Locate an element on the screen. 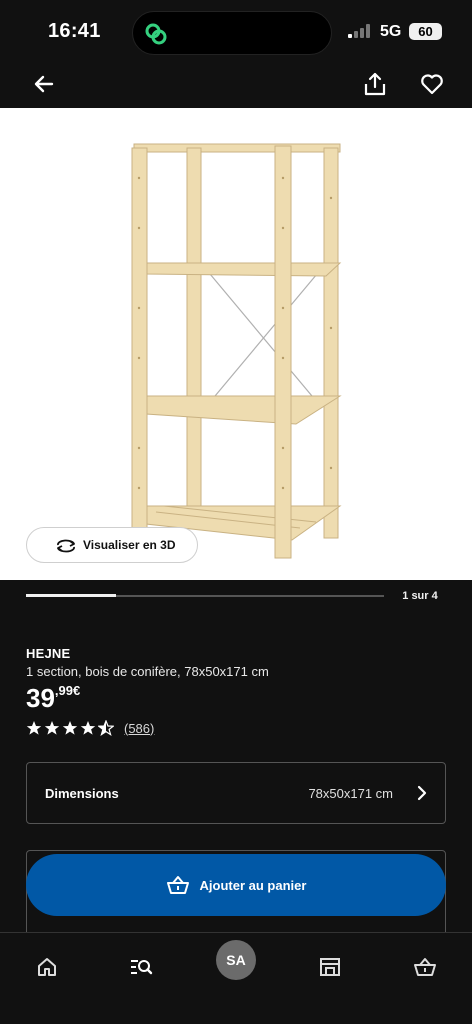 This screenshot has height=1024, width=472. battery-indicator: 60 is located at coordinates (425, 31).